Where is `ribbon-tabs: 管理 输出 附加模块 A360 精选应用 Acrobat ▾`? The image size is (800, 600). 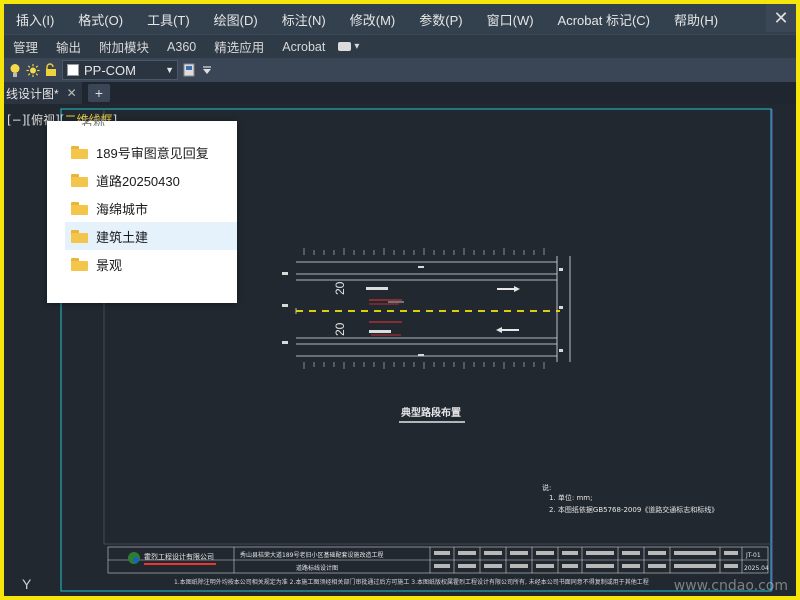
ribbon-tabs: 管理 输出 附加模块 A360 精选应用 Acrobat ▾ is located at coordinates (400, 46).